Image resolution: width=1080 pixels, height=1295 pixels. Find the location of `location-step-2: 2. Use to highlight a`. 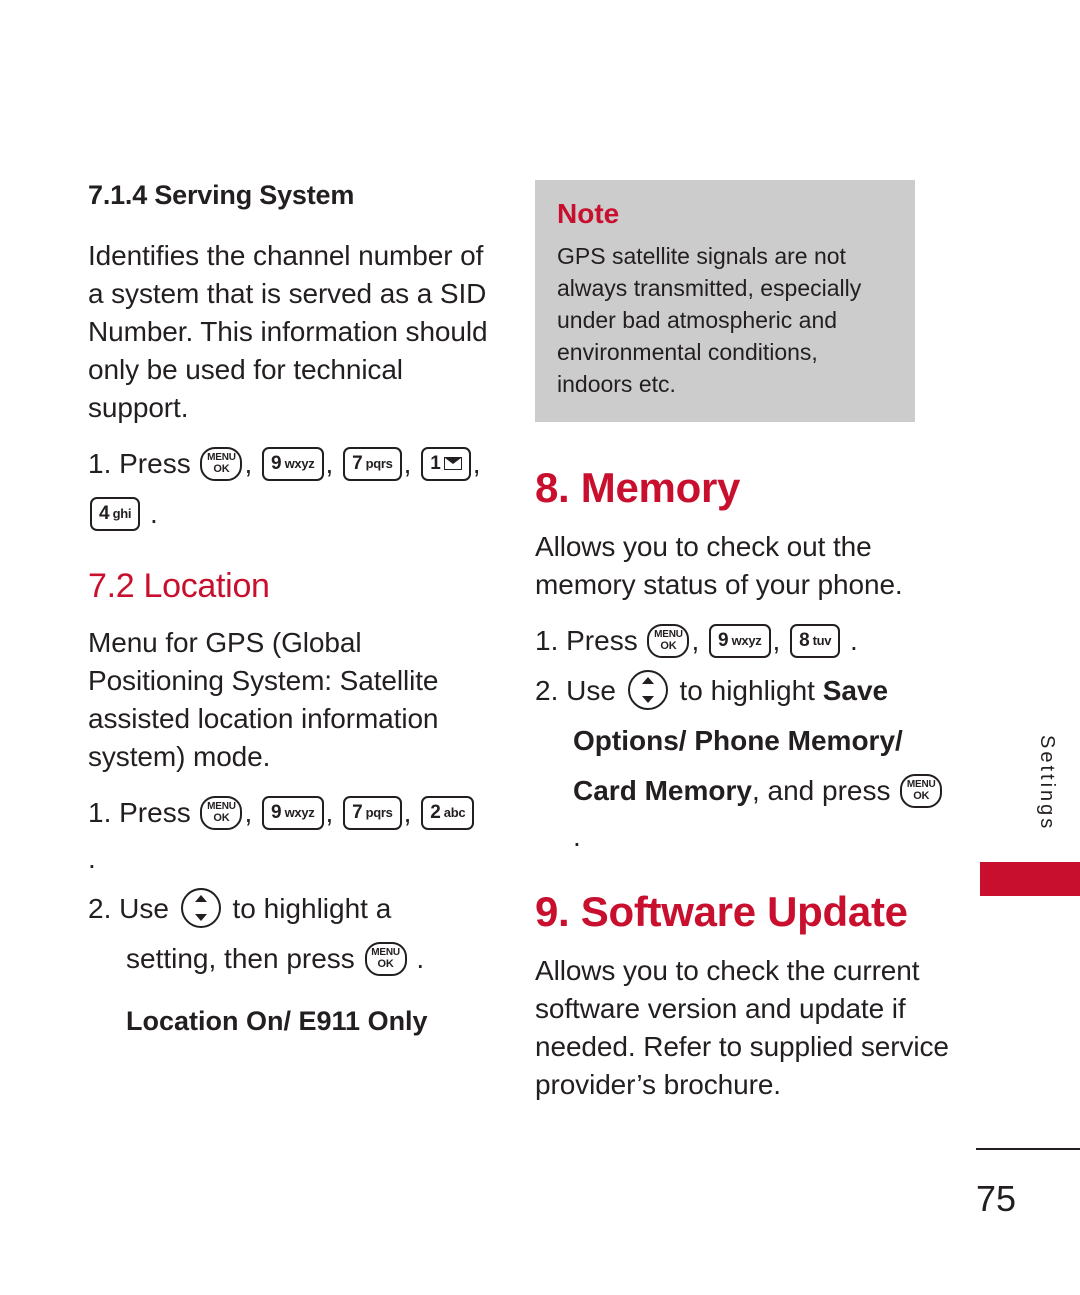

location-step-2: 2. Use to highlight a is located at coordinates (288, 909).